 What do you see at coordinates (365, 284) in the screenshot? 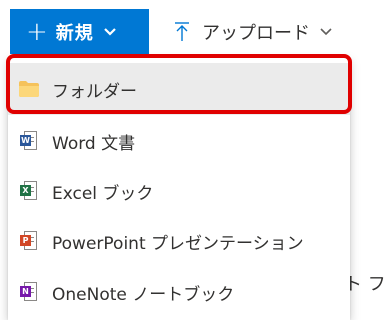
I see `background-text: ト フ` at bounding box center [365, 284].